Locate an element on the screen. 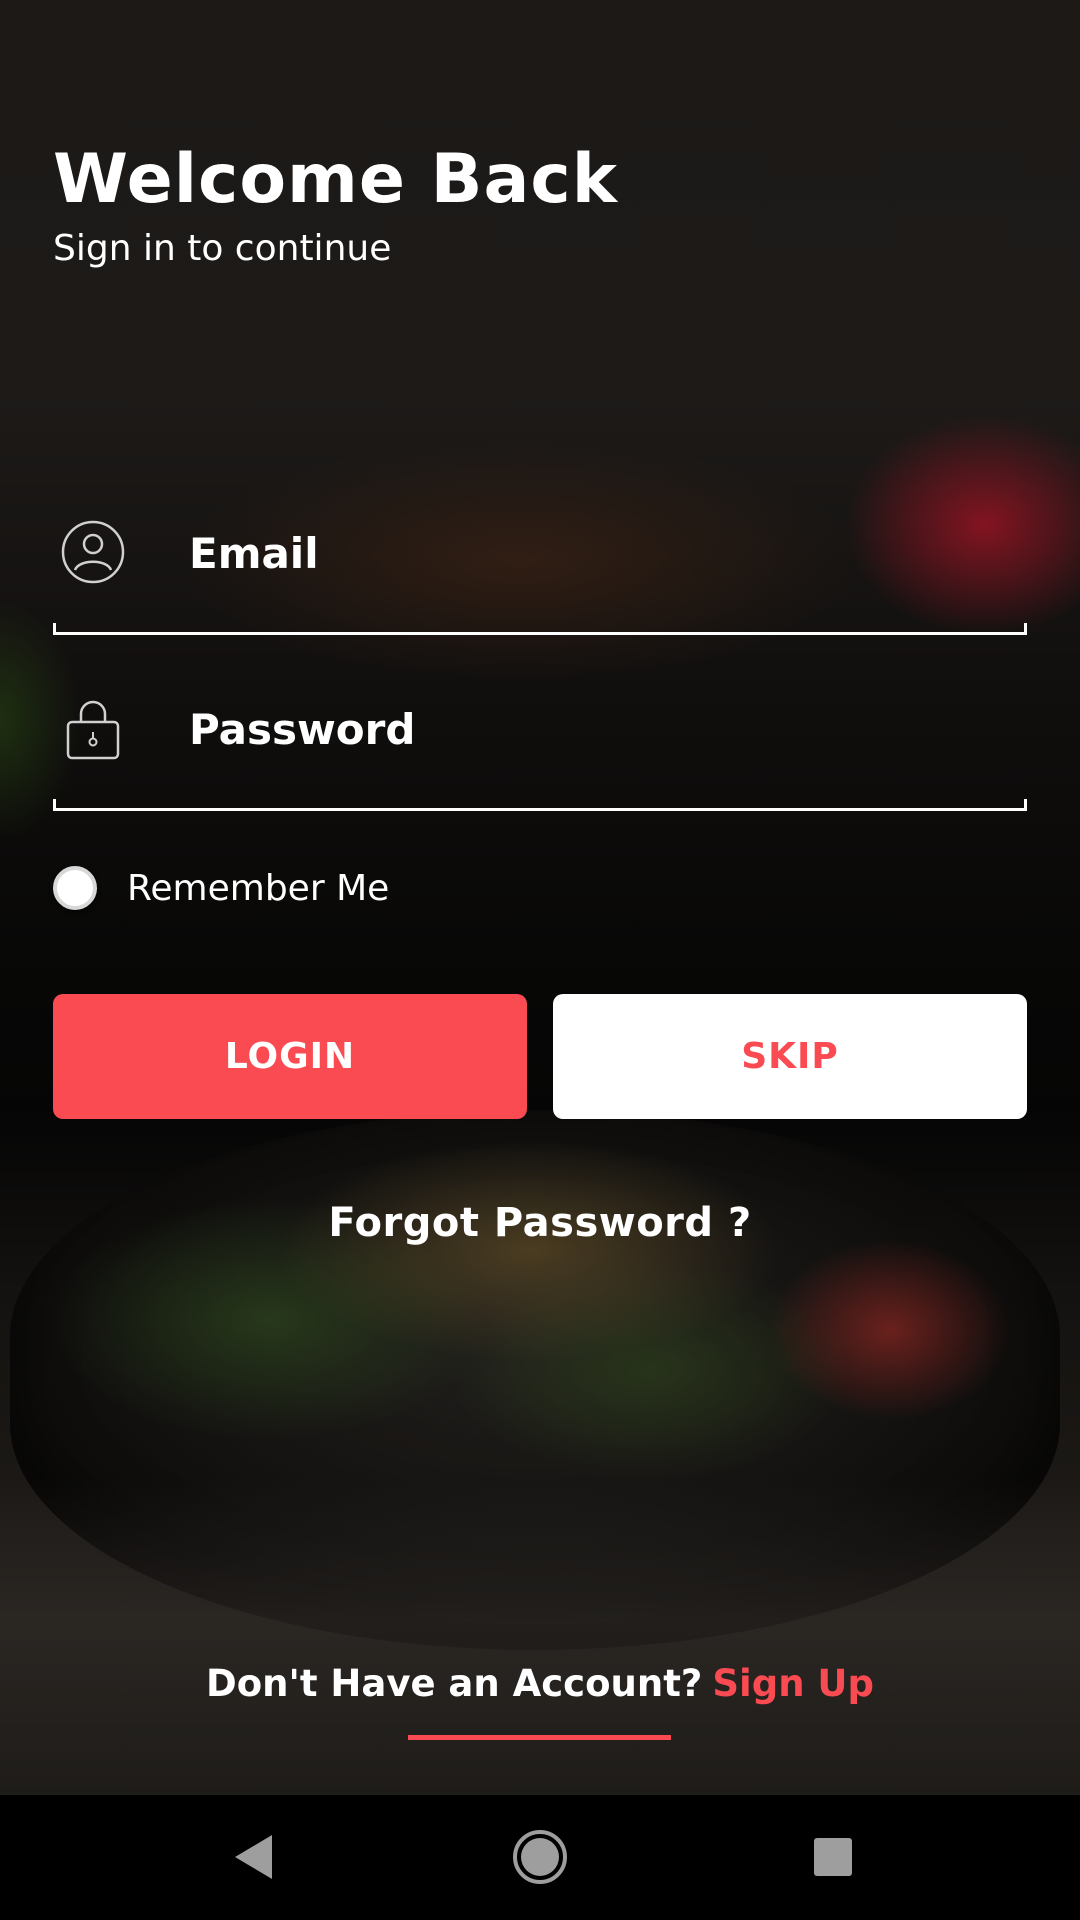 The width and height of the screenshot is (1080, 1920). recents-square-icon is located at coordinates (833, 1857).